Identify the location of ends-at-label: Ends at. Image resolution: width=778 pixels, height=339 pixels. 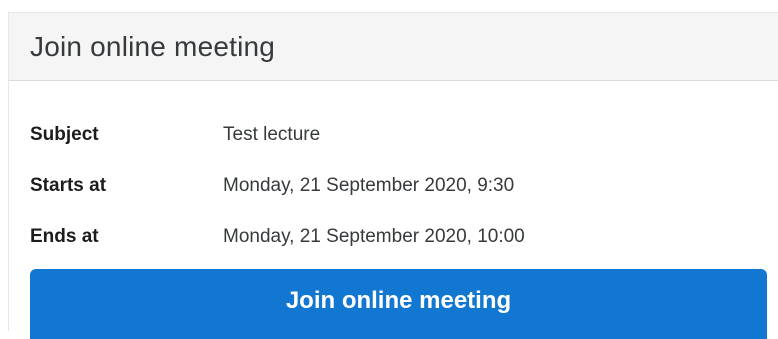
(64, 236).